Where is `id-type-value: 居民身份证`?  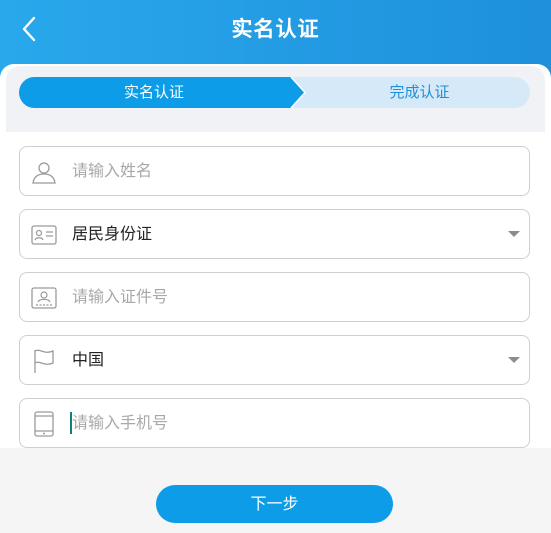 id-type-value: 居民身份证 is located at coordinates (112, 233).